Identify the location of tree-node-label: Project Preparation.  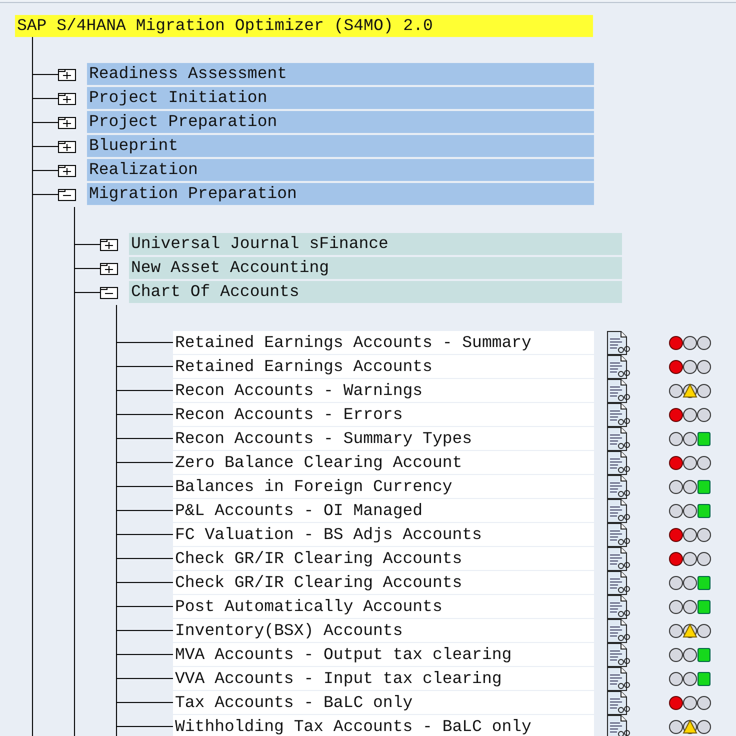
(340, 122).